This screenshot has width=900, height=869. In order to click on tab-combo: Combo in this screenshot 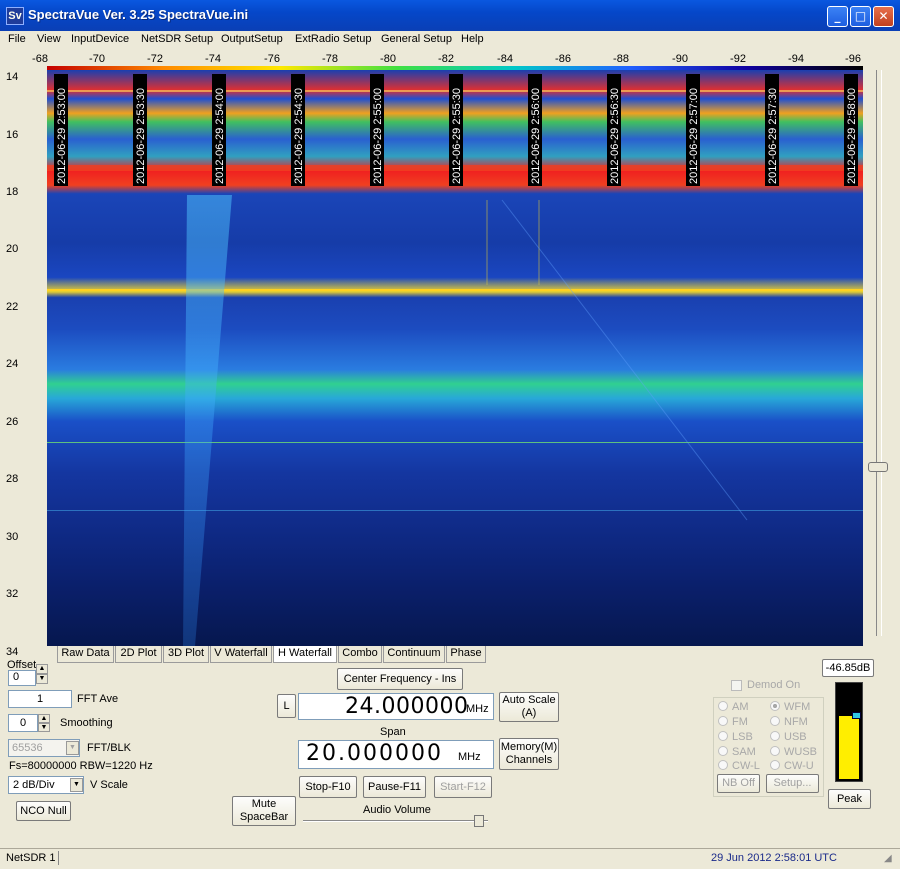, I will do `click(360, 654)`.